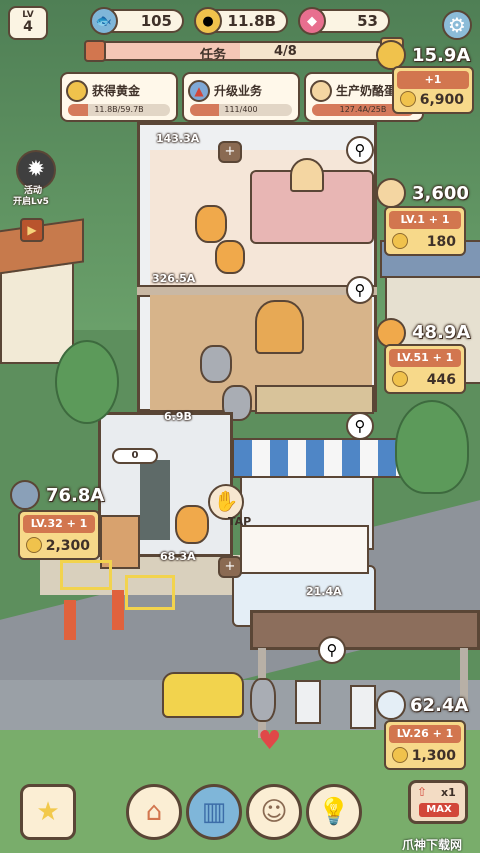 This screenshot has height=853, width=480. I want to click on quest-card-gold: 获得黄金 11.8B/59.7B, so click(119, 97).